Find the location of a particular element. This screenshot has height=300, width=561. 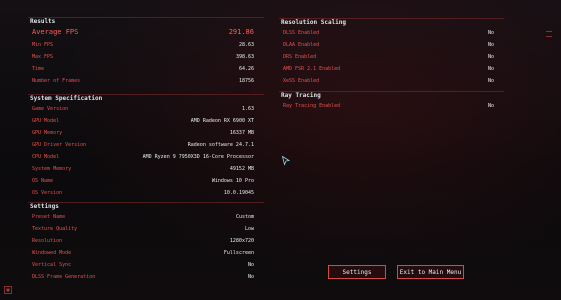

spec-value: Windows 10 Pro is located at coordinates (232, 181).